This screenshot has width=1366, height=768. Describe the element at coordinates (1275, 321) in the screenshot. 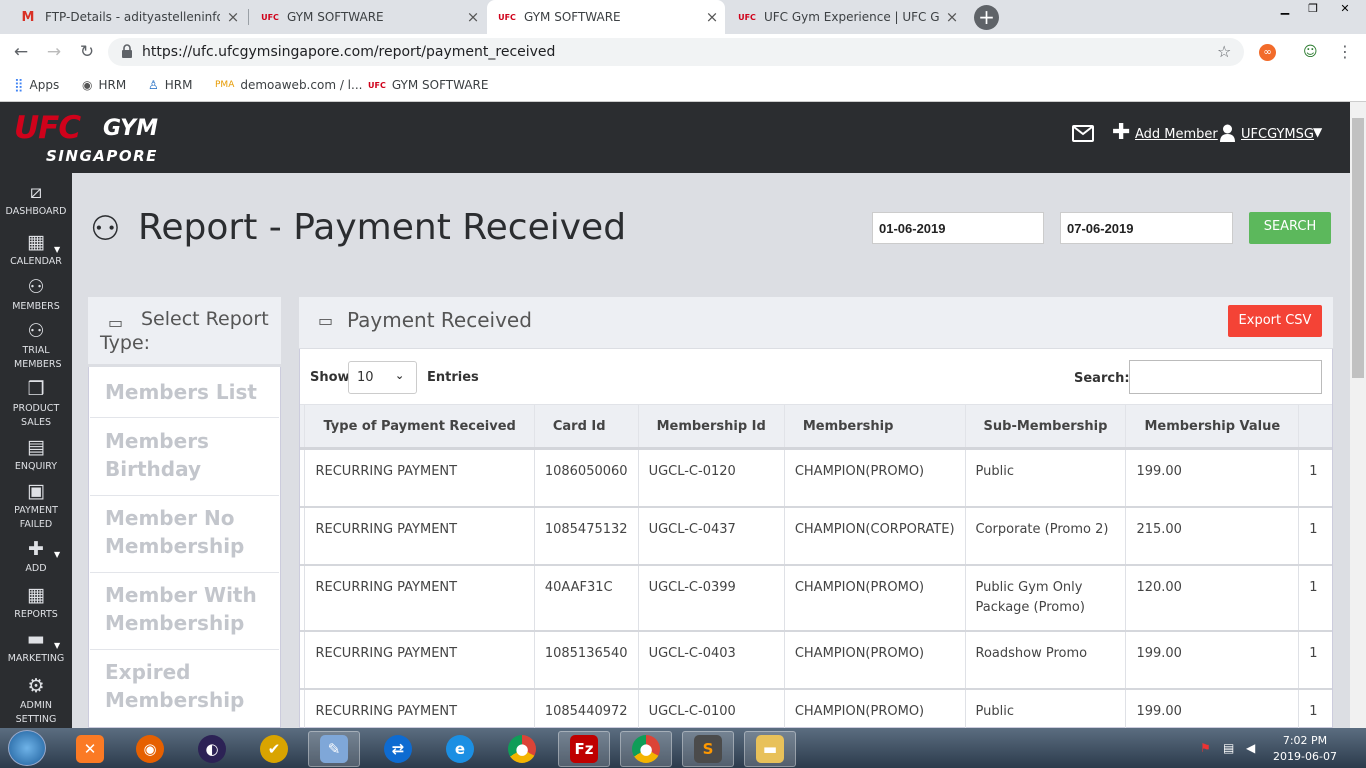

I see `export-csv-button: Export CSV` at that location.